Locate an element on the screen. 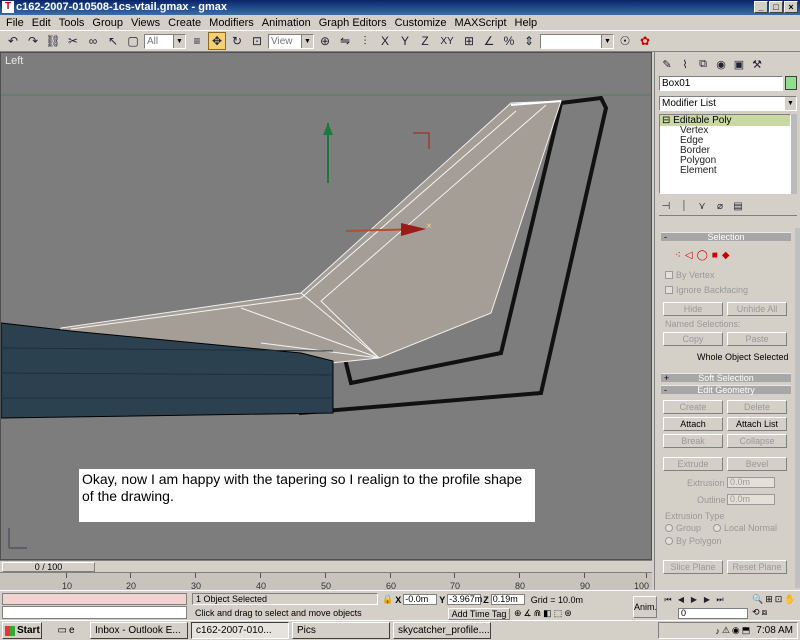  select-and-move-icon: ✥ is located at coordinates (217, 41).